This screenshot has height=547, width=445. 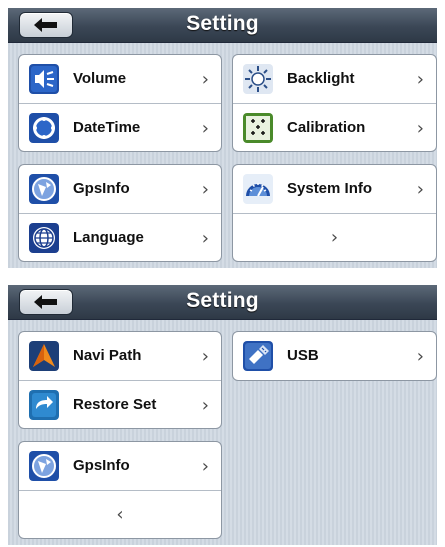 What do you see at coordinates (44, 238) in the screenshot?
I see `language-icon` at bounding box center [44, 238].